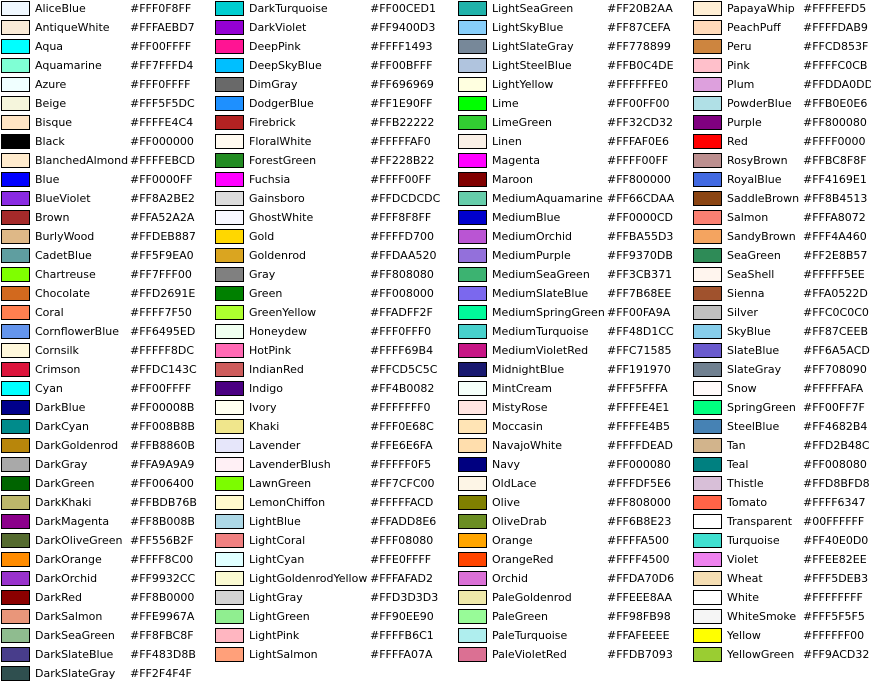 The height and width of the screenshot is (684, 871). What do you see at coordinates (162, 464) in the screenshot?
I see `color-hex: #FFA9A9A9` at bounding box center [162, 464].